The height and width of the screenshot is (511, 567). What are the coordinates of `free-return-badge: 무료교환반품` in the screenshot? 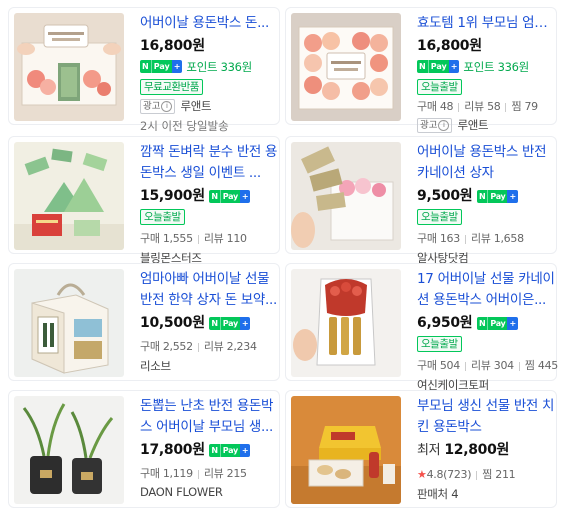 It's located at (171, 86).